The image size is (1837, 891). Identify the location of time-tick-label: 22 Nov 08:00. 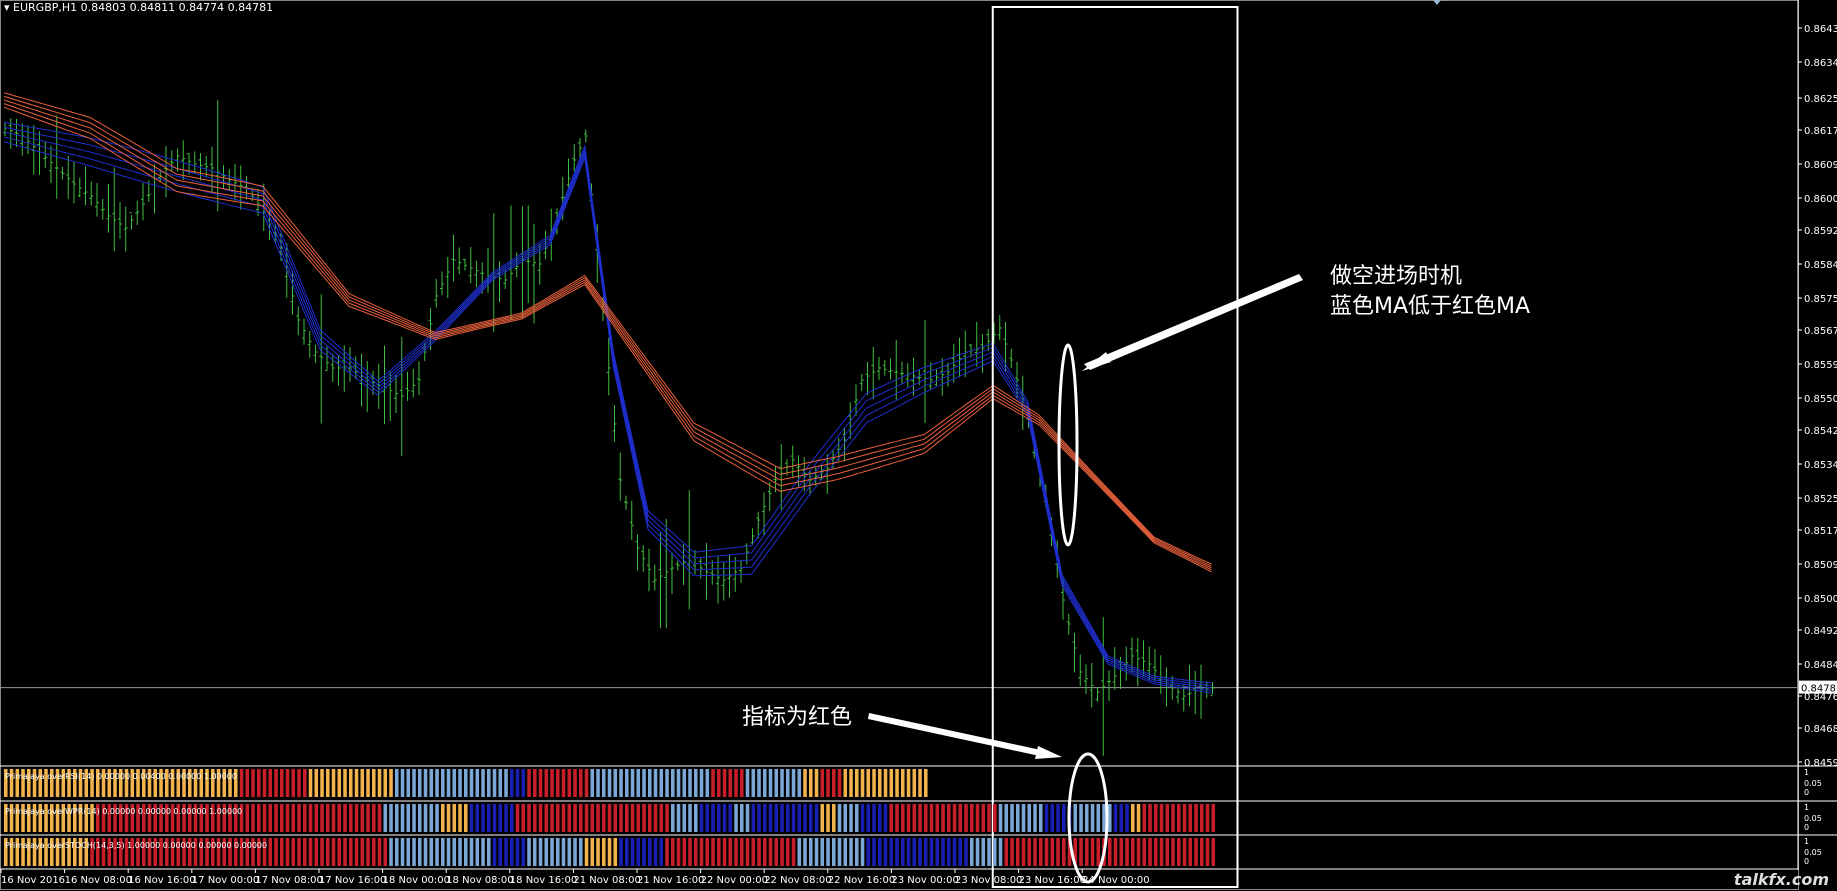
(797, 880).